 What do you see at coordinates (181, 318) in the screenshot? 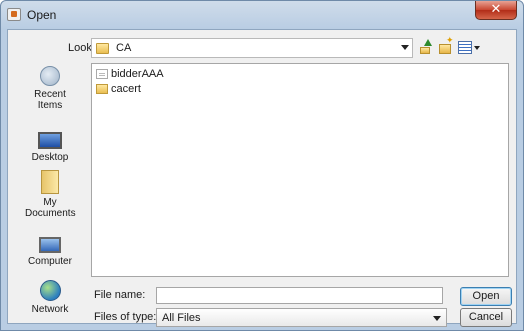
I see `files-of-type-value: All Files` at bounding box center [181, 318].